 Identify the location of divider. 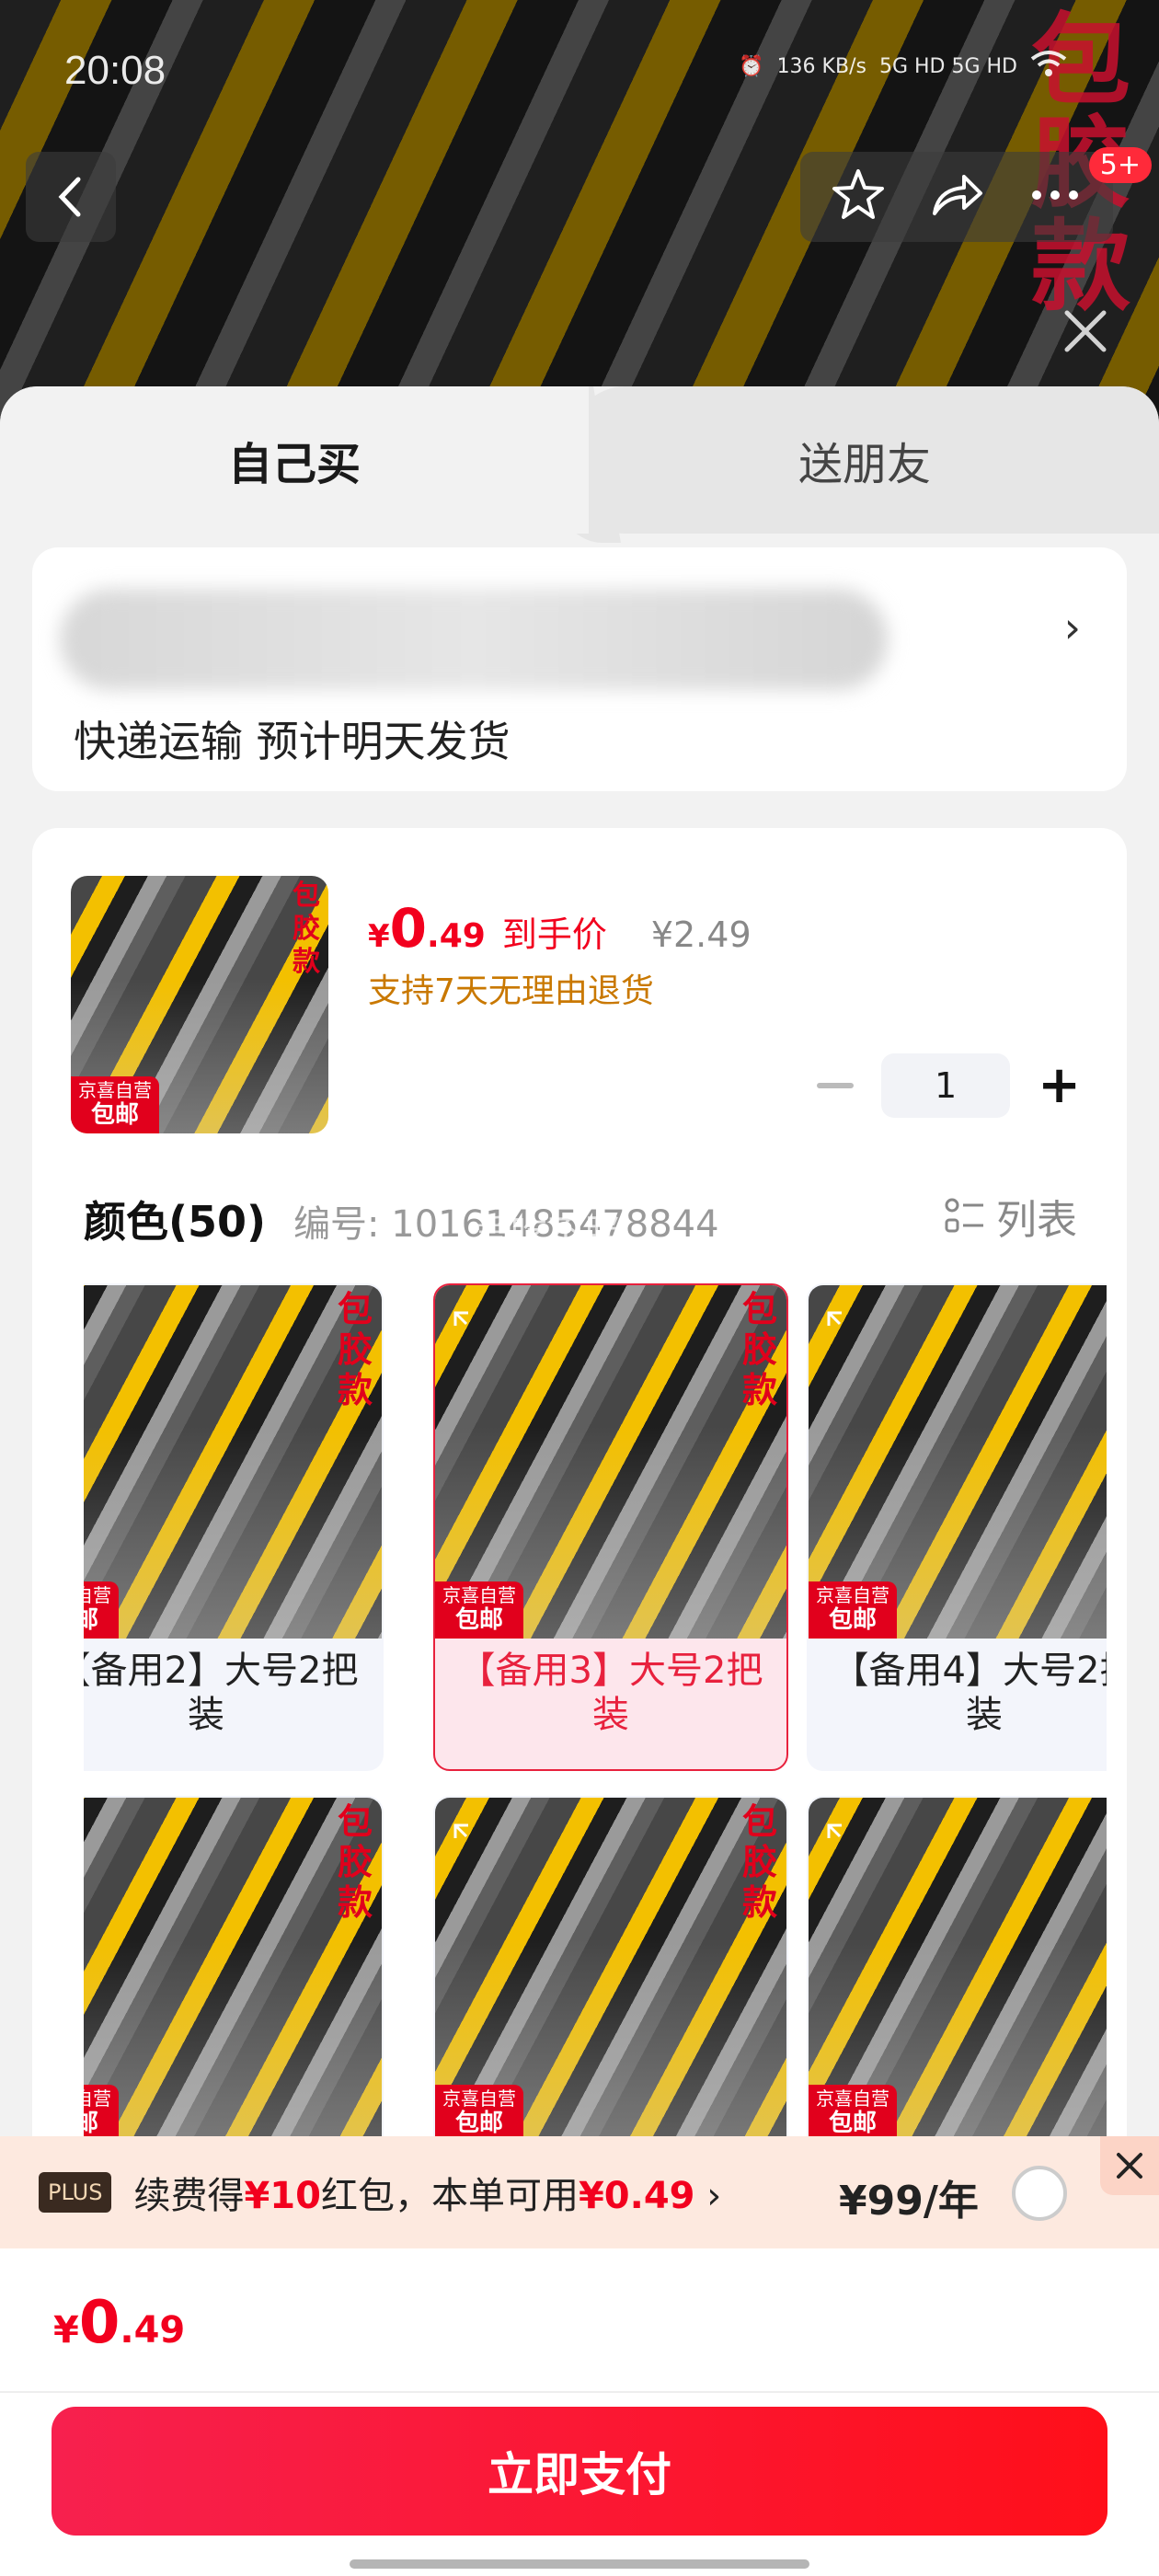
(579, 2392).